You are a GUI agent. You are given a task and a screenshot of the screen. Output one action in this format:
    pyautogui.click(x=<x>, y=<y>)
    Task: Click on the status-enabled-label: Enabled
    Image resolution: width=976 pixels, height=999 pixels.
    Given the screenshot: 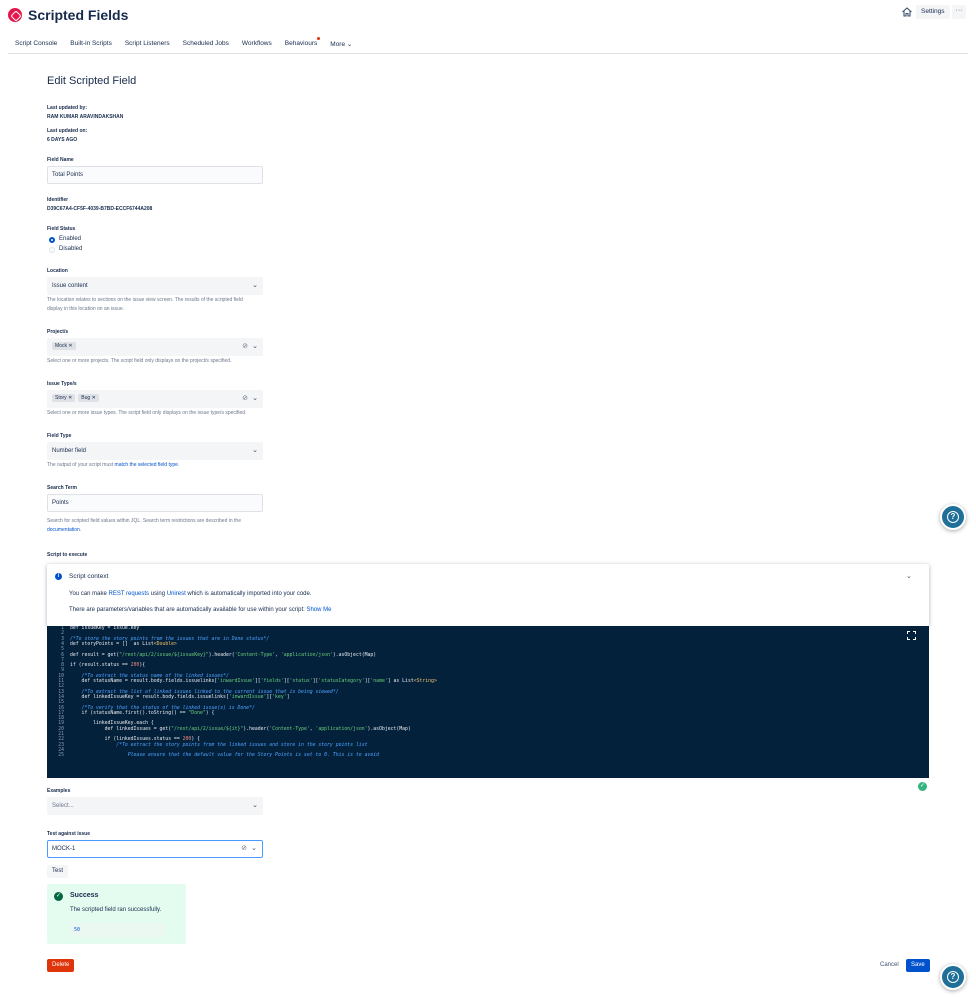 What is the action you would take?
    pyautogui.click(x=70, y=239)
    